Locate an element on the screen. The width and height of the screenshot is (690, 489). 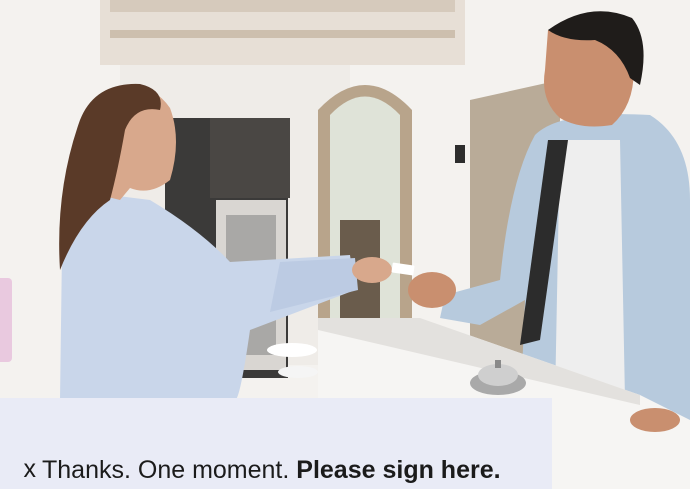
dialogue-caption: Thanks. One moment. Please sign here. is located at coordinates (295, 470).